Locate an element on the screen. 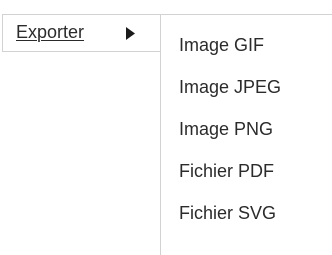 The image size is (332, 255). submenu-item-label: Image JPEG is located at coordinates (230, 87).